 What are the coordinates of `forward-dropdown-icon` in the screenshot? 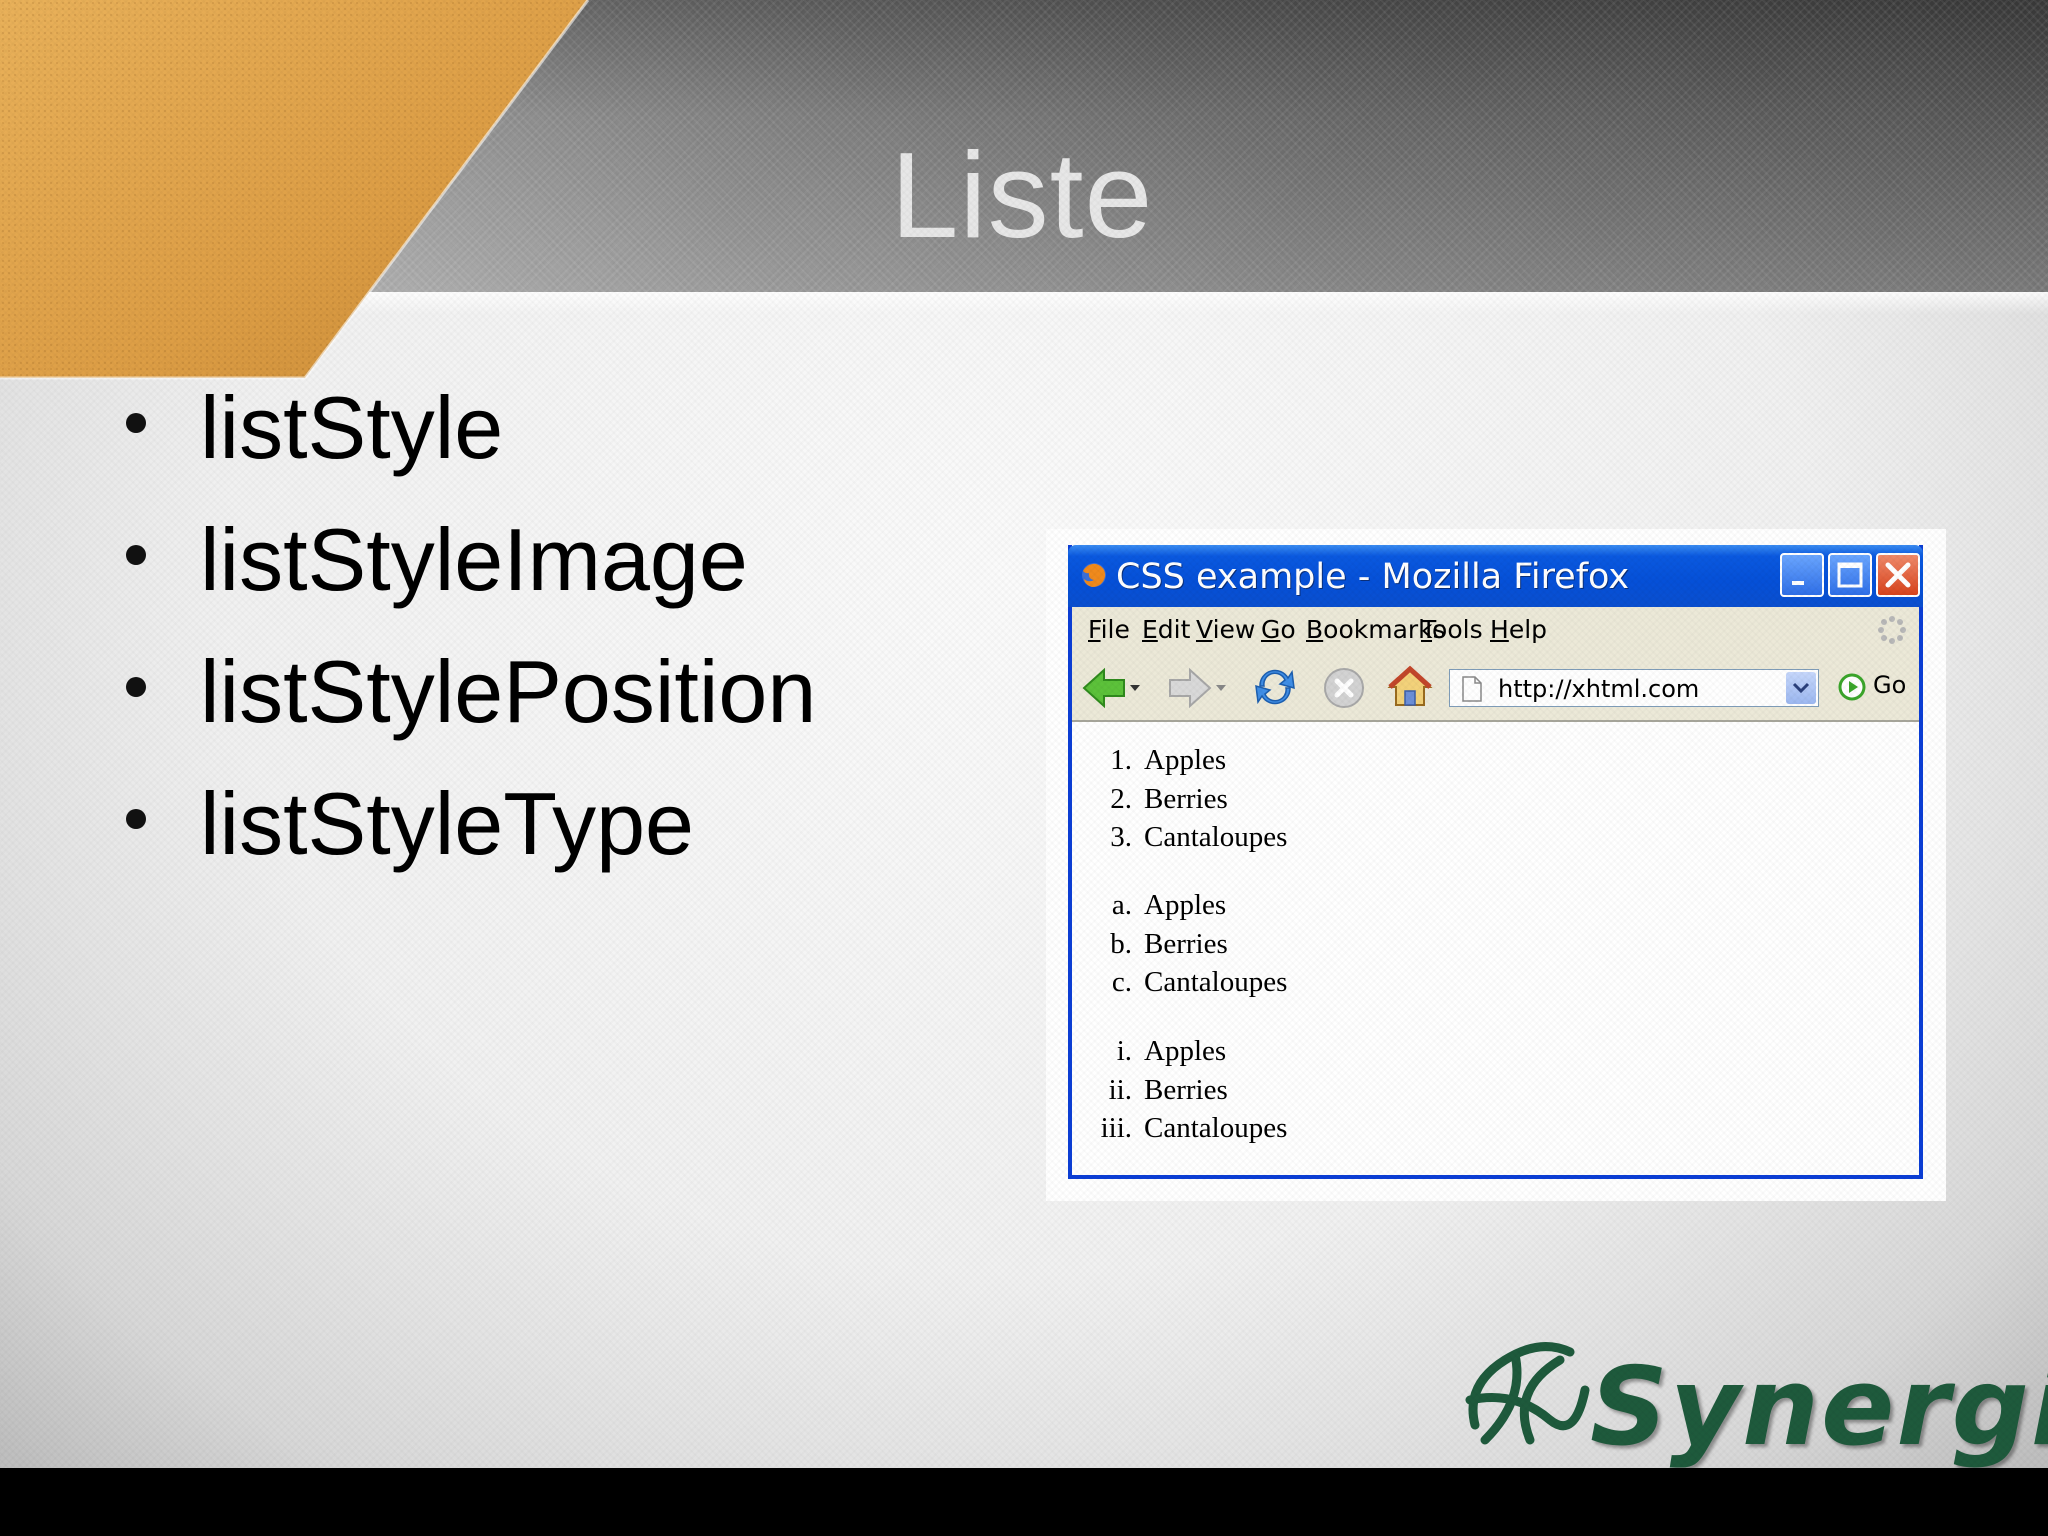 It's located at (1221, 688).